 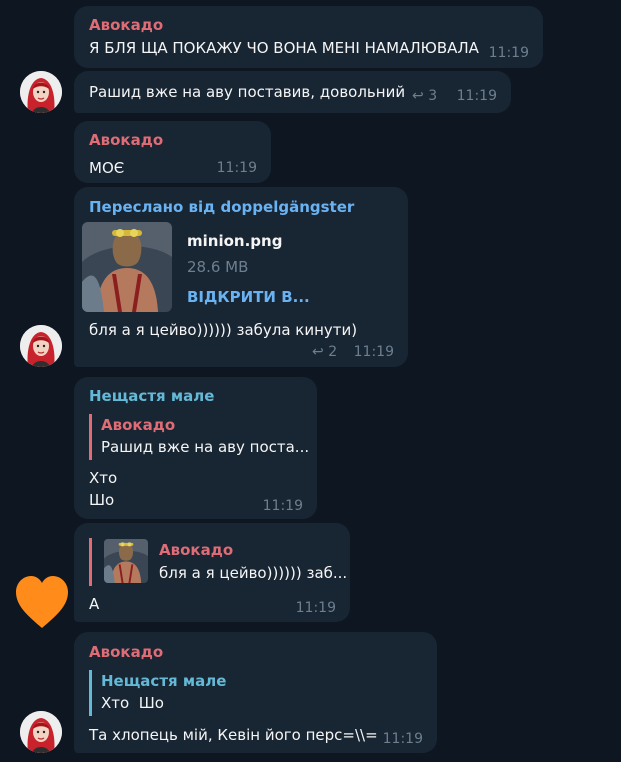 I want to click on replies-counter: ↩ 2, so click(x=324, y=352).